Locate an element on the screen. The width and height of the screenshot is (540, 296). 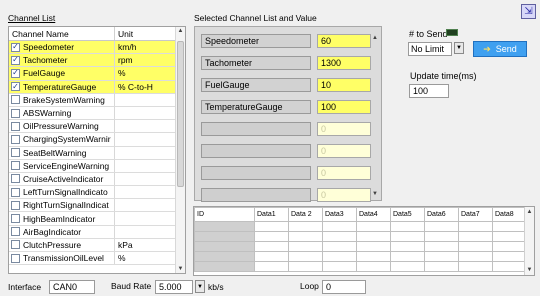
channel-list-scrollbar: ▲ ▼ is located at coordinates (180, 150).